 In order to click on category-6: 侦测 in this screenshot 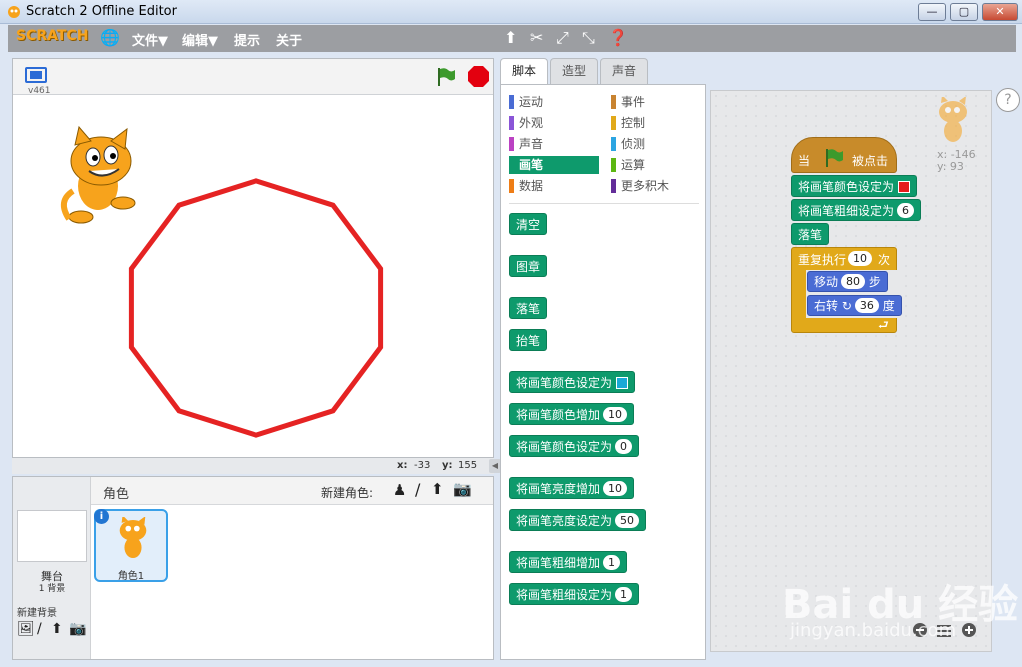, I will do `click(656, 144)`.